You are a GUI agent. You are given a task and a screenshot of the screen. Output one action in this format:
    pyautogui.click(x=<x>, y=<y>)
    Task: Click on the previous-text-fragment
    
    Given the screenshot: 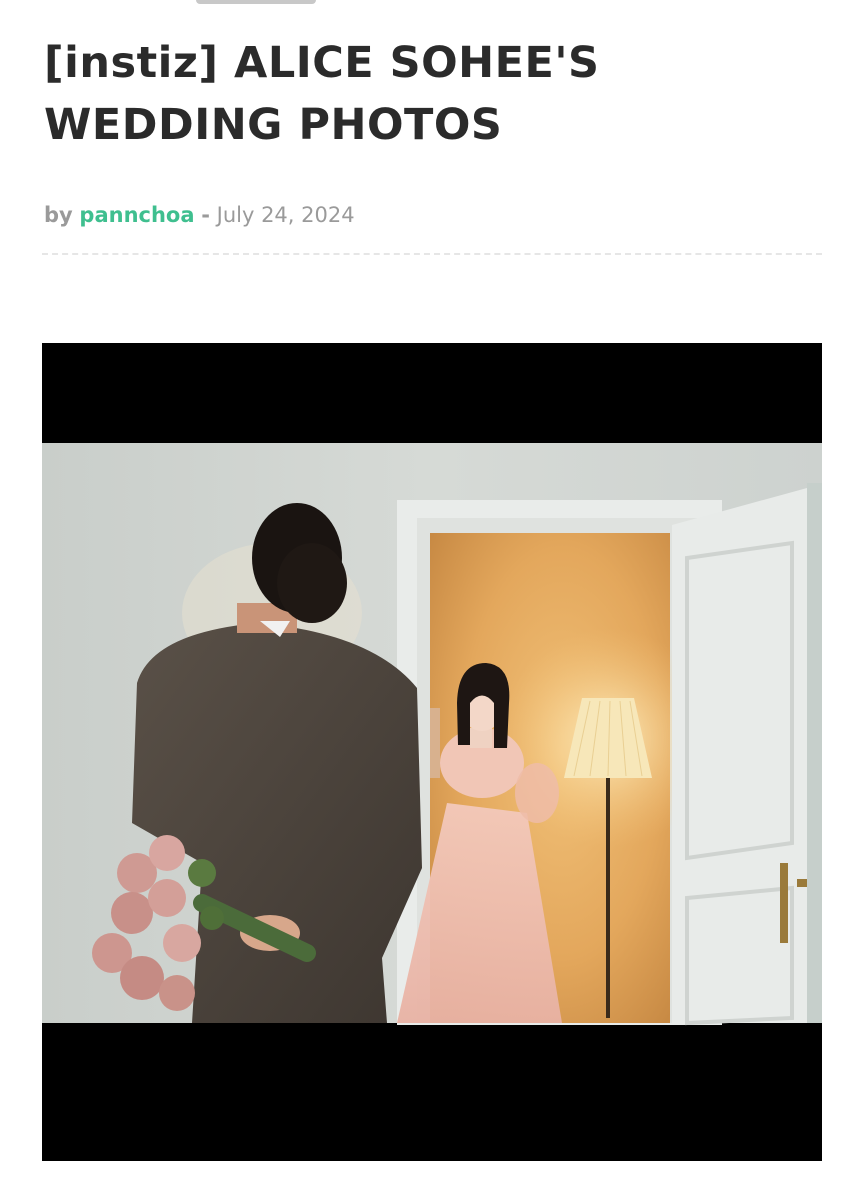 What is the action you would take?
    pyautogui.click(x=256, y=2)
    